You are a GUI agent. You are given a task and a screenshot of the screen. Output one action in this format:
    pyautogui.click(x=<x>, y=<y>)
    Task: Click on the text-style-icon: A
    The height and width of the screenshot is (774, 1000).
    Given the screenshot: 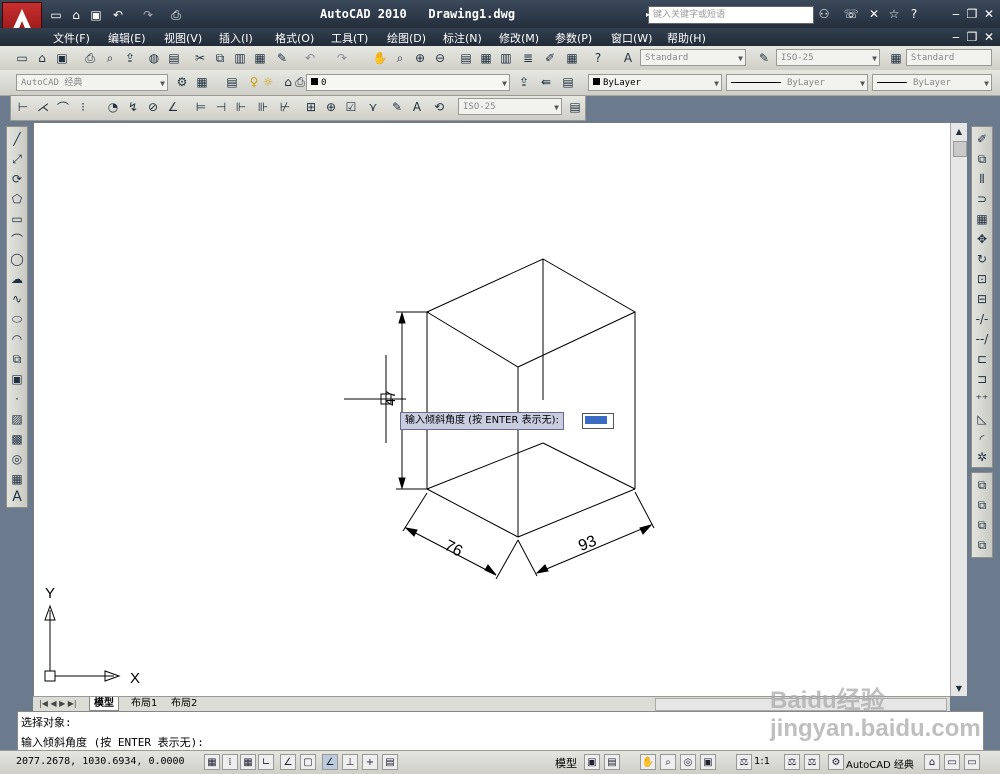 What is the action you would take?
    pyautogui.click(x=628, y=58)
    